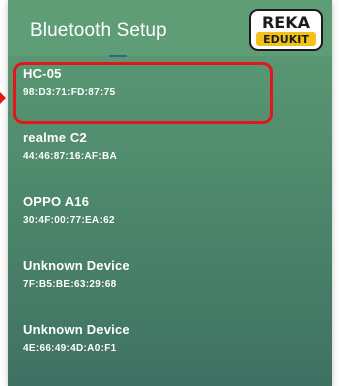  Describe the element at coordinates (69, 220) in the screenshot. I see `device-mac: 30:4F:00:77:EA:62` at that location.